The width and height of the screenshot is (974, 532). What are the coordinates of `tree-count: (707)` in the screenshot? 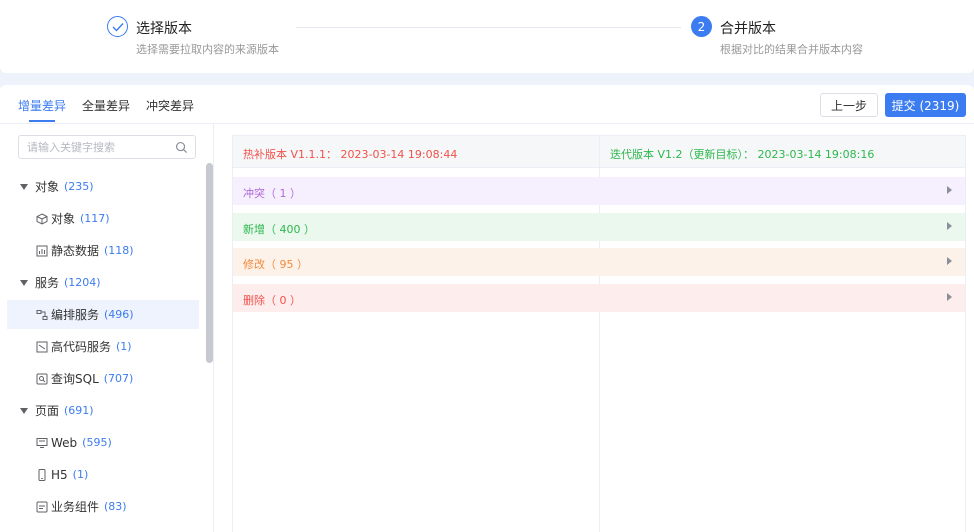 It's located at (118, 378).